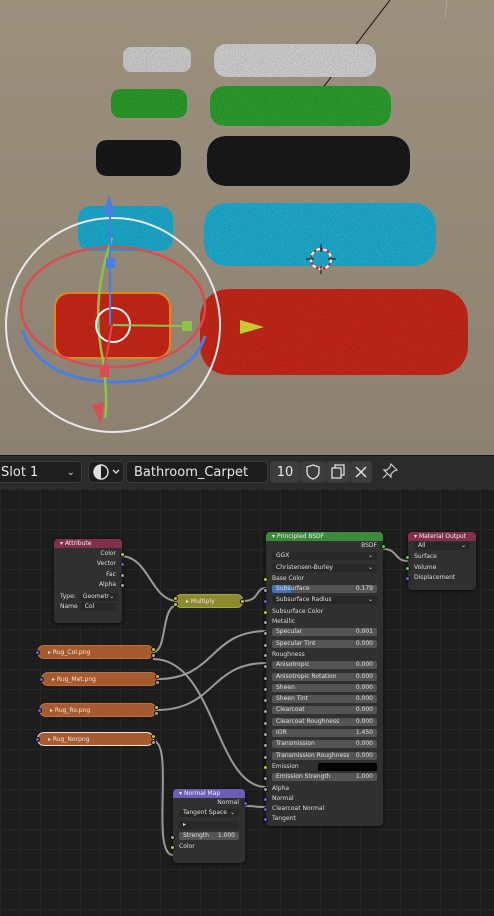 The width and height of the screenshot is (494, 916). What do you see at coordinates (41, 472) in the screenshot?
I see `material-slot-dropdown: Slot 1 ⌄` at bounding box center [41, 472].